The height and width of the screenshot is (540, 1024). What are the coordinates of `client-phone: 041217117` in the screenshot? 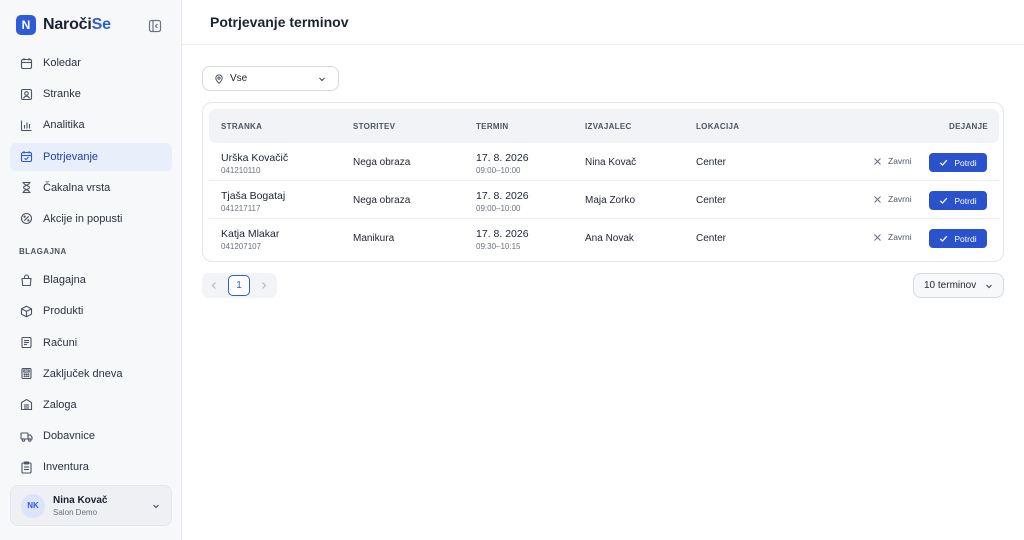 It's located at (241, 208).